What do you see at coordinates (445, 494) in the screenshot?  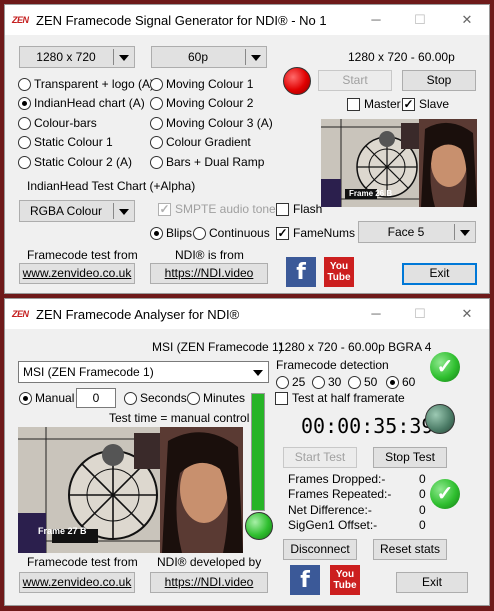 I see `stats-ok-icon: ✓` at bounding box center [445, 494].